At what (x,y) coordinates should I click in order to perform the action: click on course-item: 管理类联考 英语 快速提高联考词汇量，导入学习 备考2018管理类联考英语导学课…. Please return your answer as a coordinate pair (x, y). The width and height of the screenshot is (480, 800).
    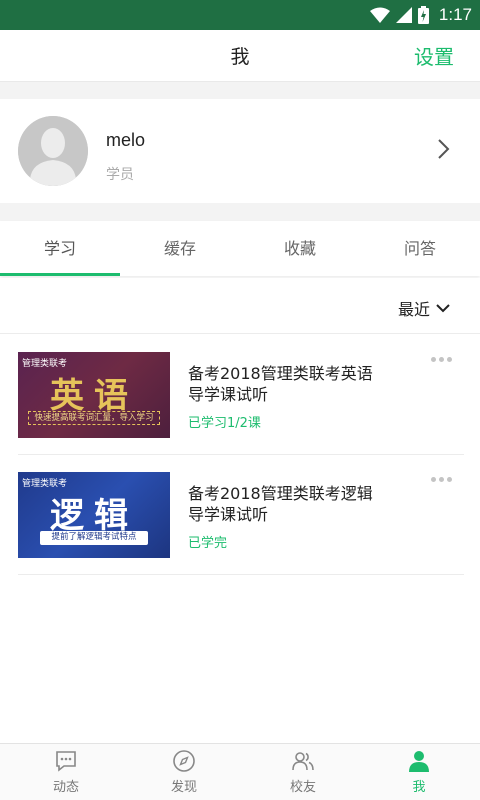
    Looking at the image, I should click on (241, 395).